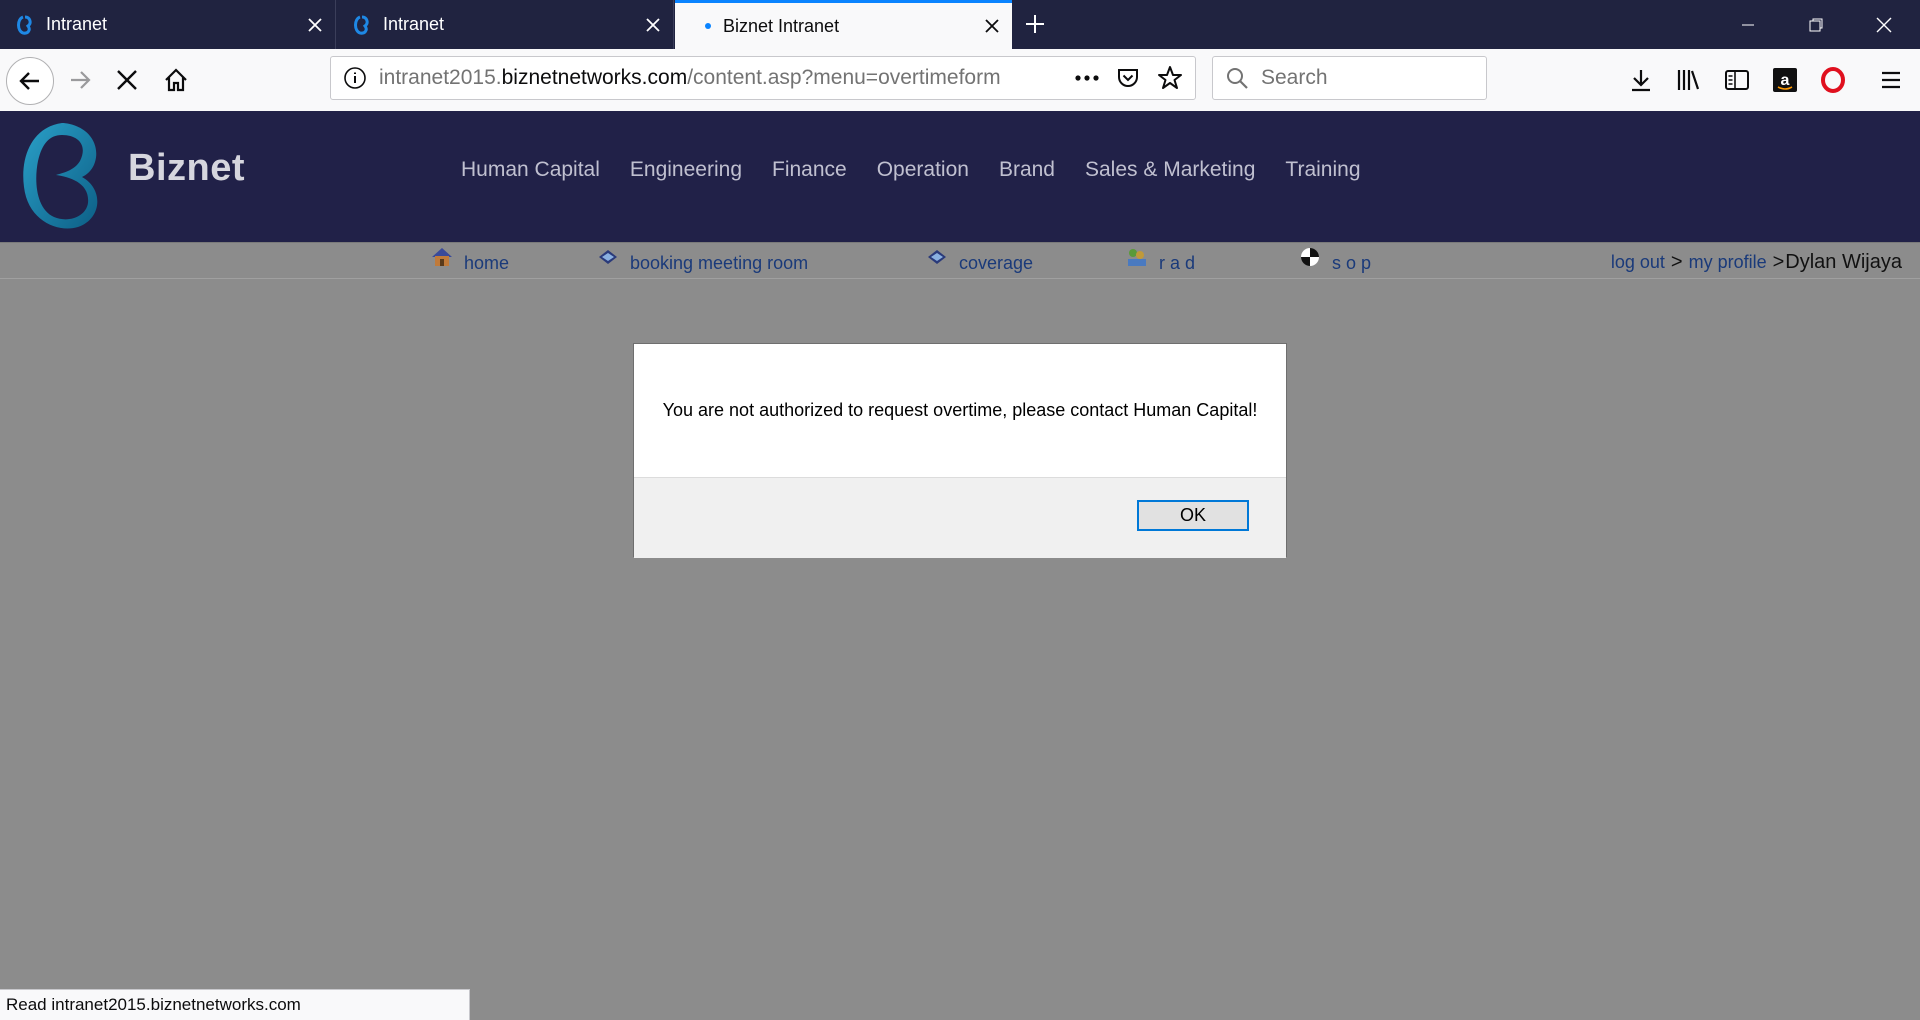  What do you see at coordinates (686, 170) in the screenshot?
I see `menu-engineering: Engineering` at bounding box center [686, 170].